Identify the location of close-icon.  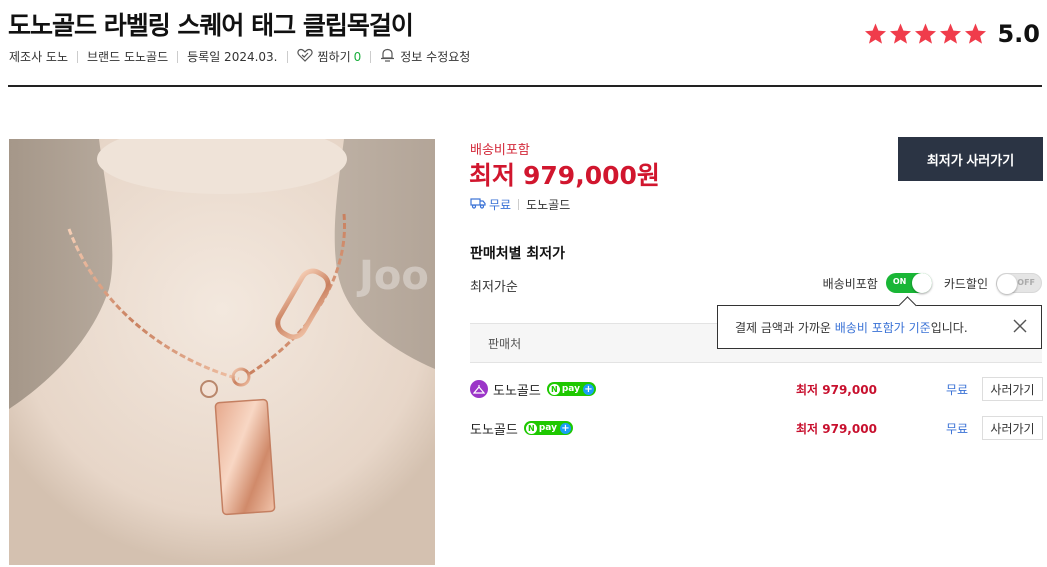
(1020, 326).